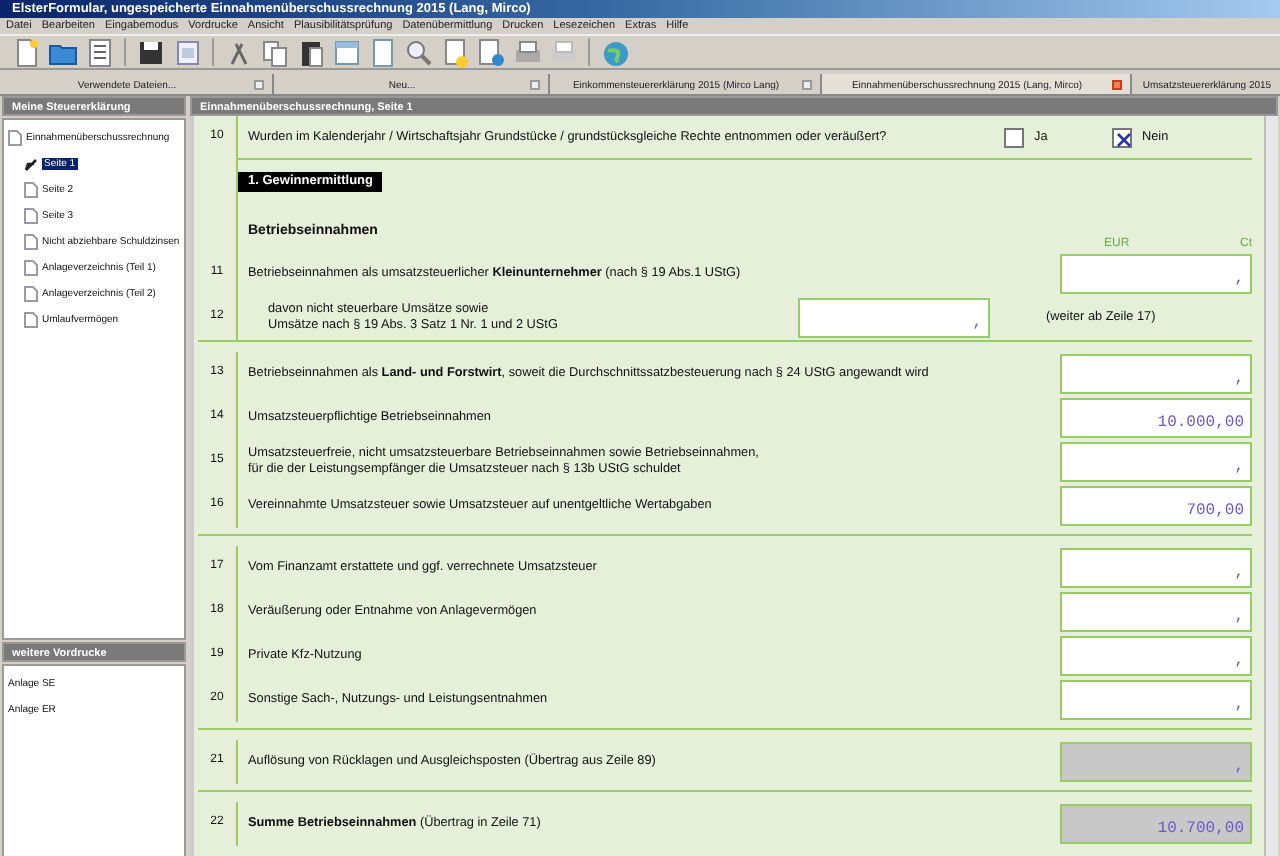 This screenshot has height=856, width=1280. Describe the element at coordinates (99, 52) in the screenshot. I see `list-icon` at that location.